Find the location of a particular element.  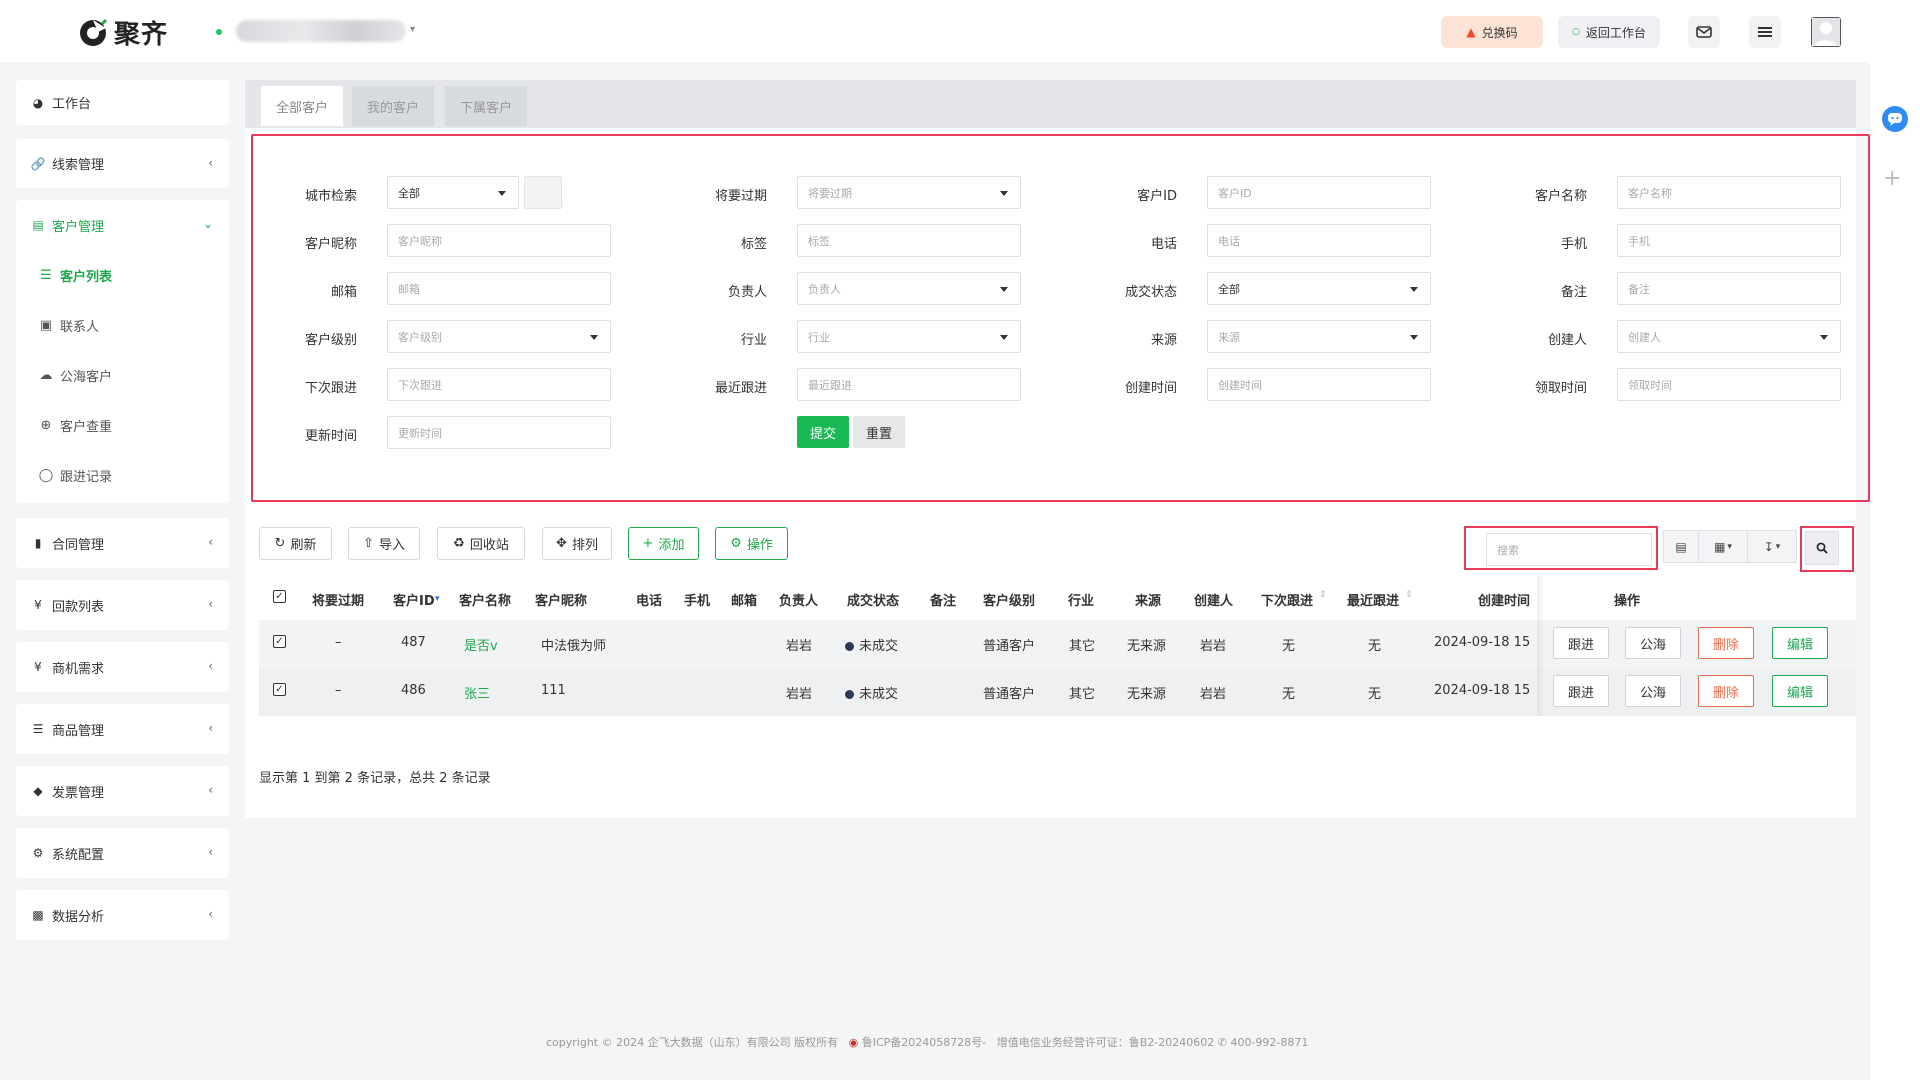

city-search-extra-box is located at coordinates (543, 192).